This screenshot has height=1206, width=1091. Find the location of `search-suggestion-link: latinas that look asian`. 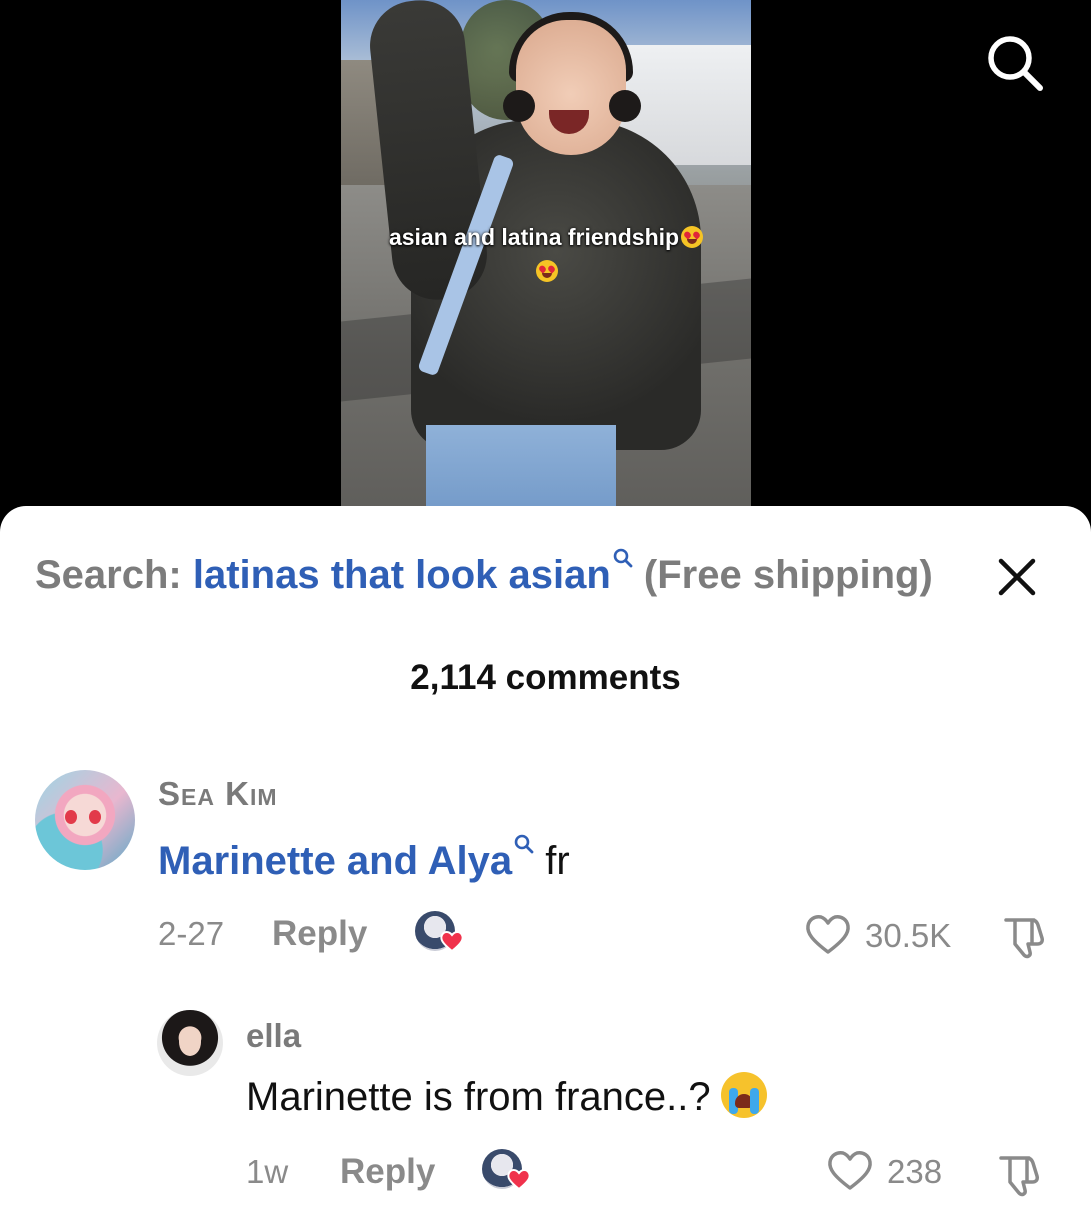

search-suggestion-link: latinas that look asian is located at coordinates (402, 575).